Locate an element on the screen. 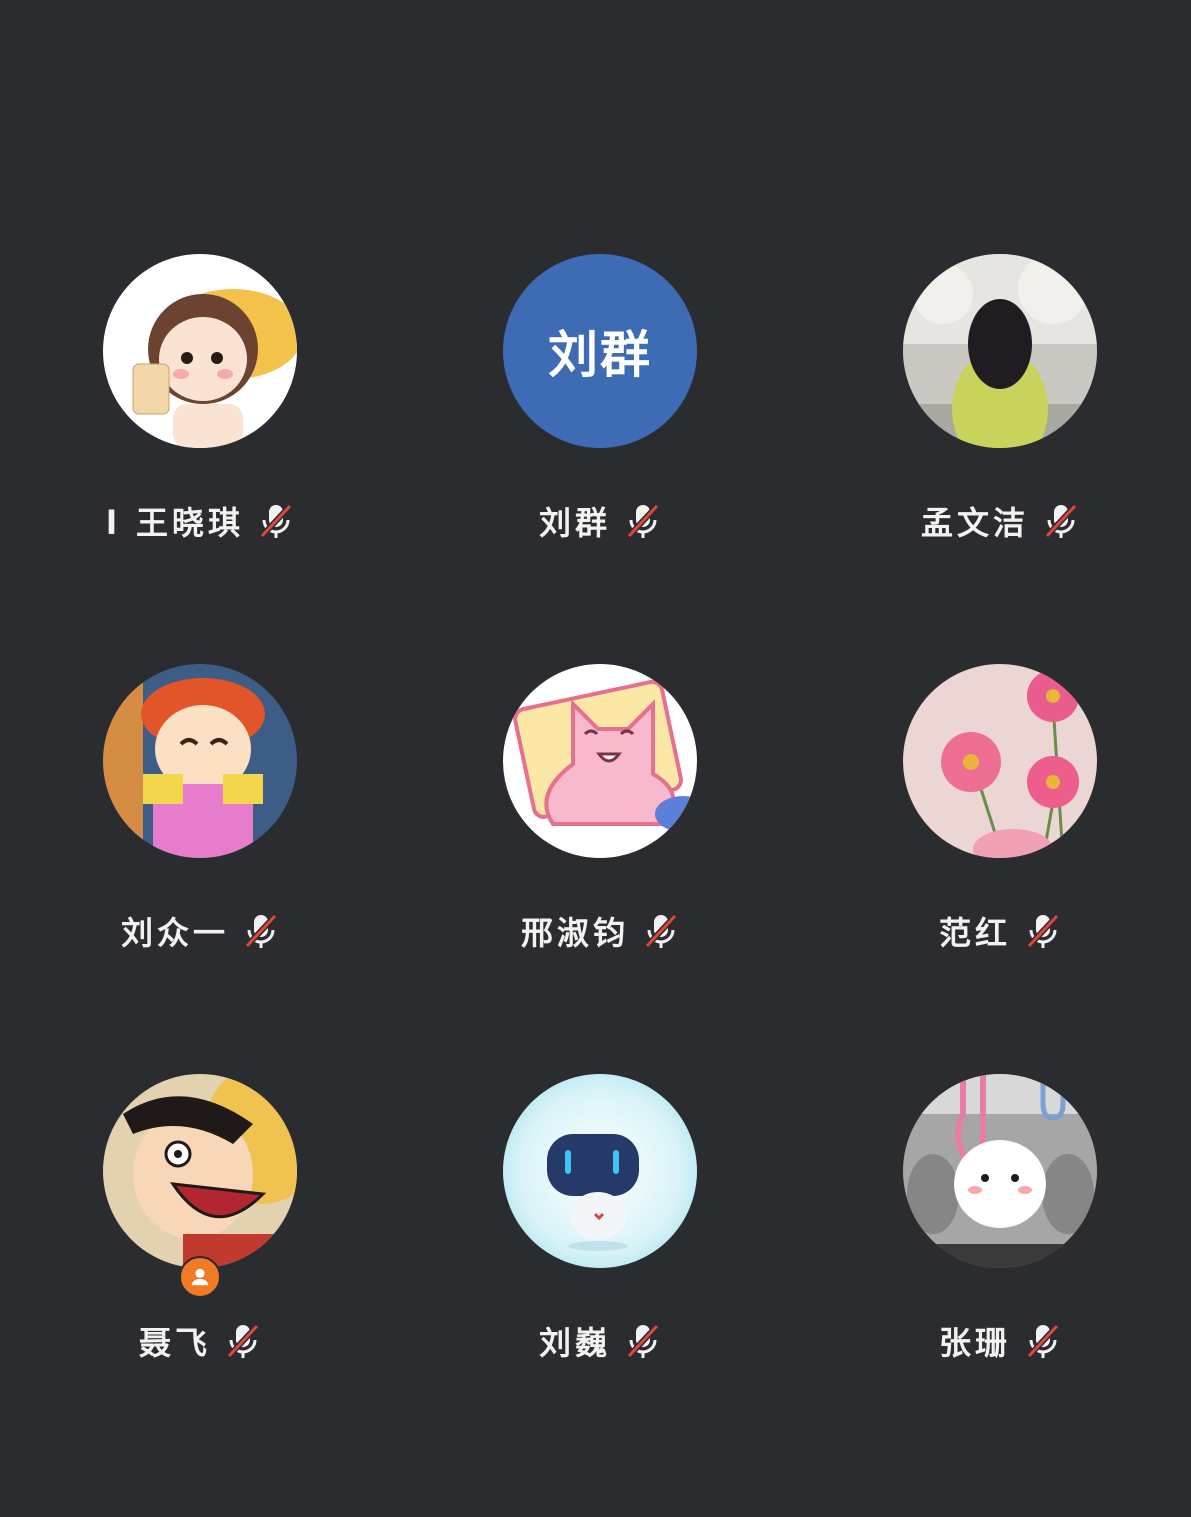 The height and width of the screenshot is (1517, 1191). participant-tile: 刘众一 is located at coordinates (200, 829).